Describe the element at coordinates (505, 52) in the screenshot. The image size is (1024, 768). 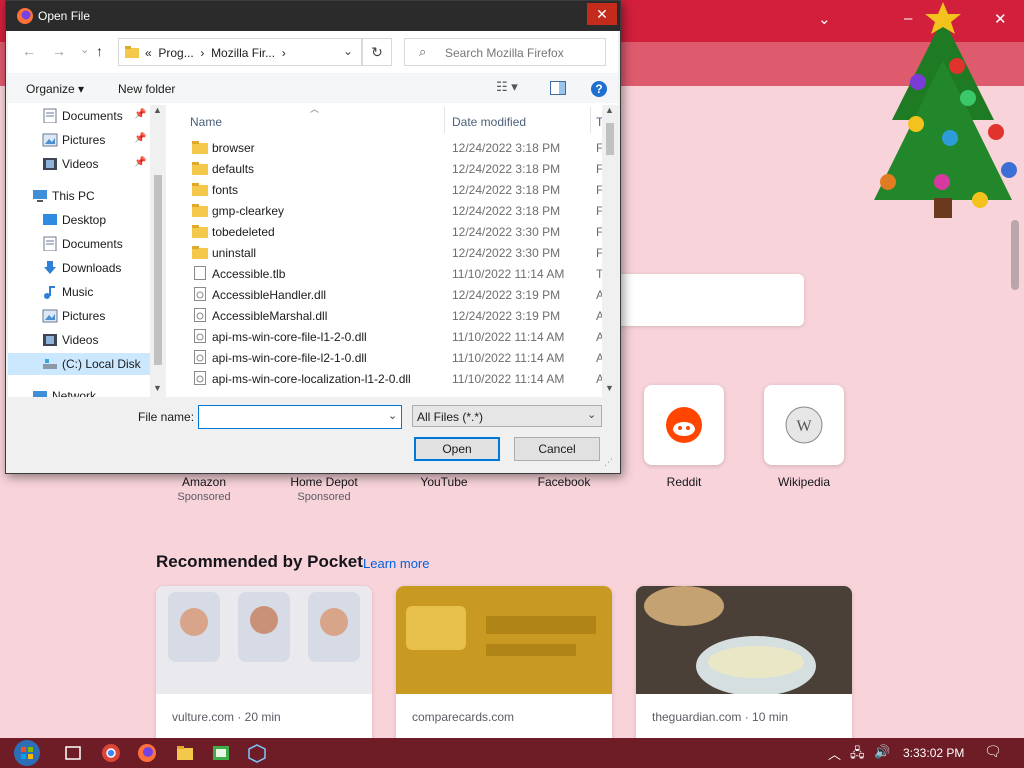
I see `search-box: ⌕ Search Mozilla Firefox` at that location.